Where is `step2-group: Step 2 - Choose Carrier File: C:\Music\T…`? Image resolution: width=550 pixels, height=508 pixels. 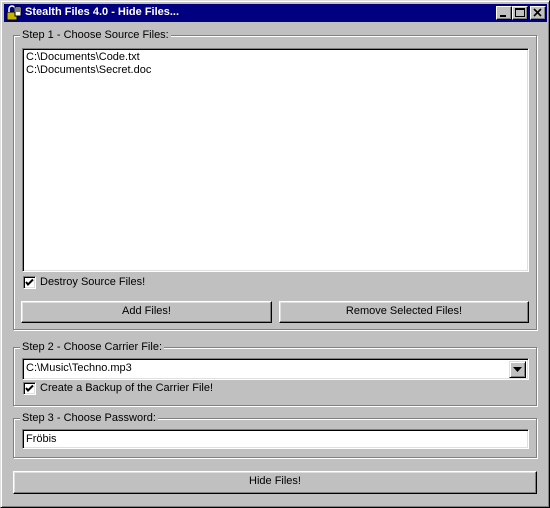 step2-group: Step 2 - Choose Carrier File: C:\Music\T… is located at coordinates (275, 373).